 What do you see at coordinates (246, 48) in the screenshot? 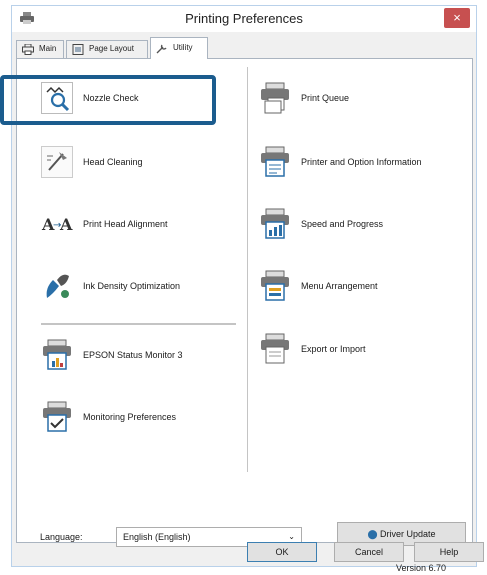
I see `tab-bar: Main Page Layout Utility` at bounding box center [246, 48].